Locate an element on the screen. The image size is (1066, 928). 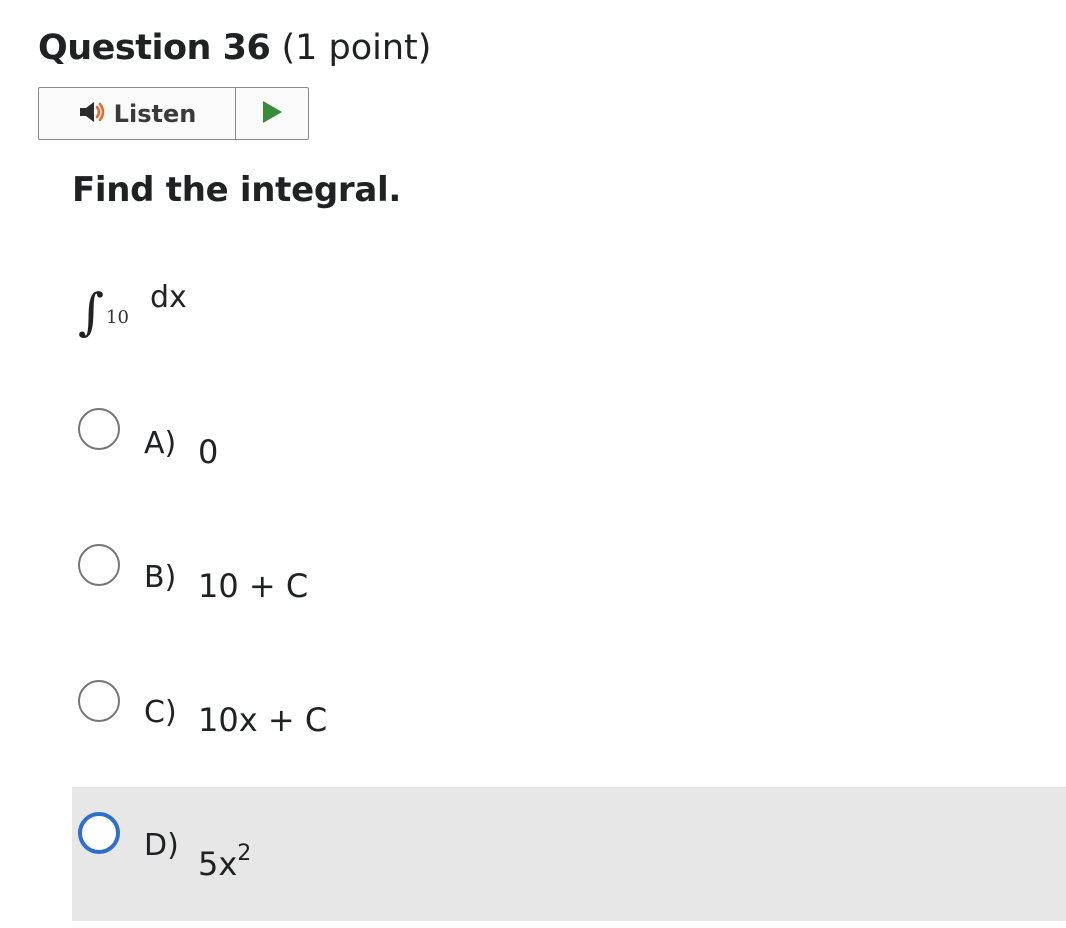
radio-button-d is located at coordinates (99, 833).